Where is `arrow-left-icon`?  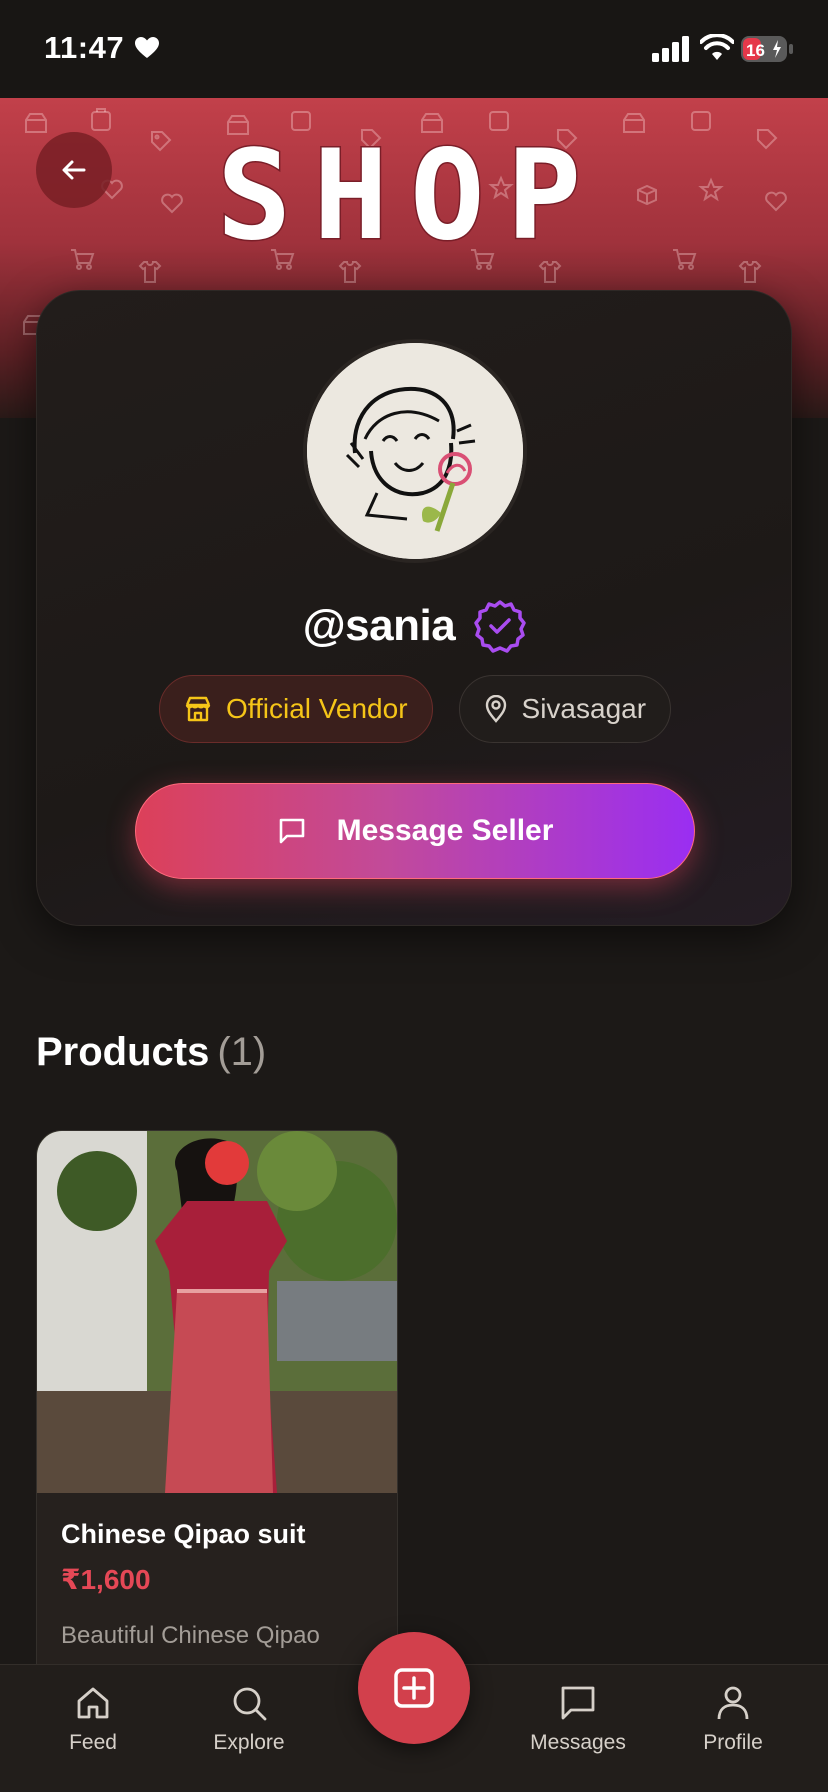 arrow-left-icon is located at coordinates (74, 170).